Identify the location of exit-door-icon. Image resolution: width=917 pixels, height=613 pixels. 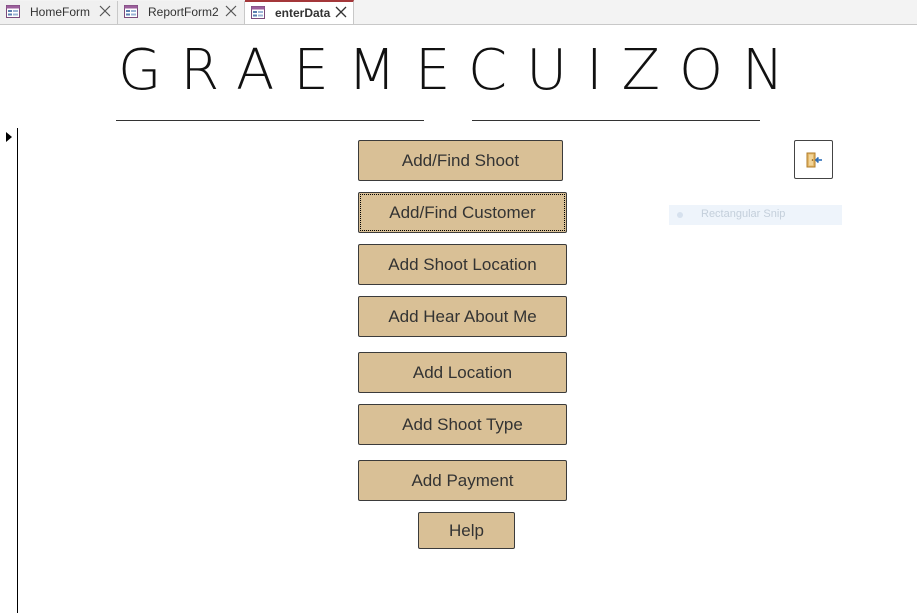
(814, 160).